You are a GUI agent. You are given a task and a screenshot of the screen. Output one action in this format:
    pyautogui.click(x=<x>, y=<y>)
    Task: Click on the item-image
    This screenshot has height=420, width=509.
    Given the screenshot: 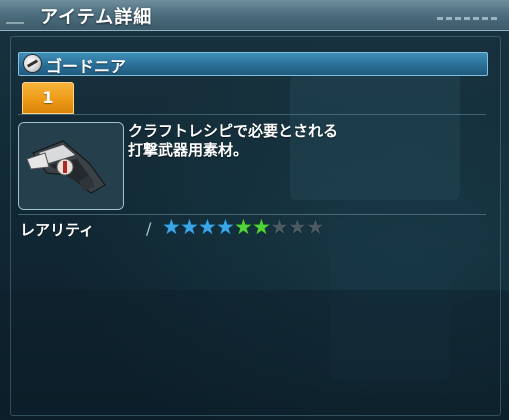 What is the action you would take?
    pyautogui.click(x=71, y=166)
    